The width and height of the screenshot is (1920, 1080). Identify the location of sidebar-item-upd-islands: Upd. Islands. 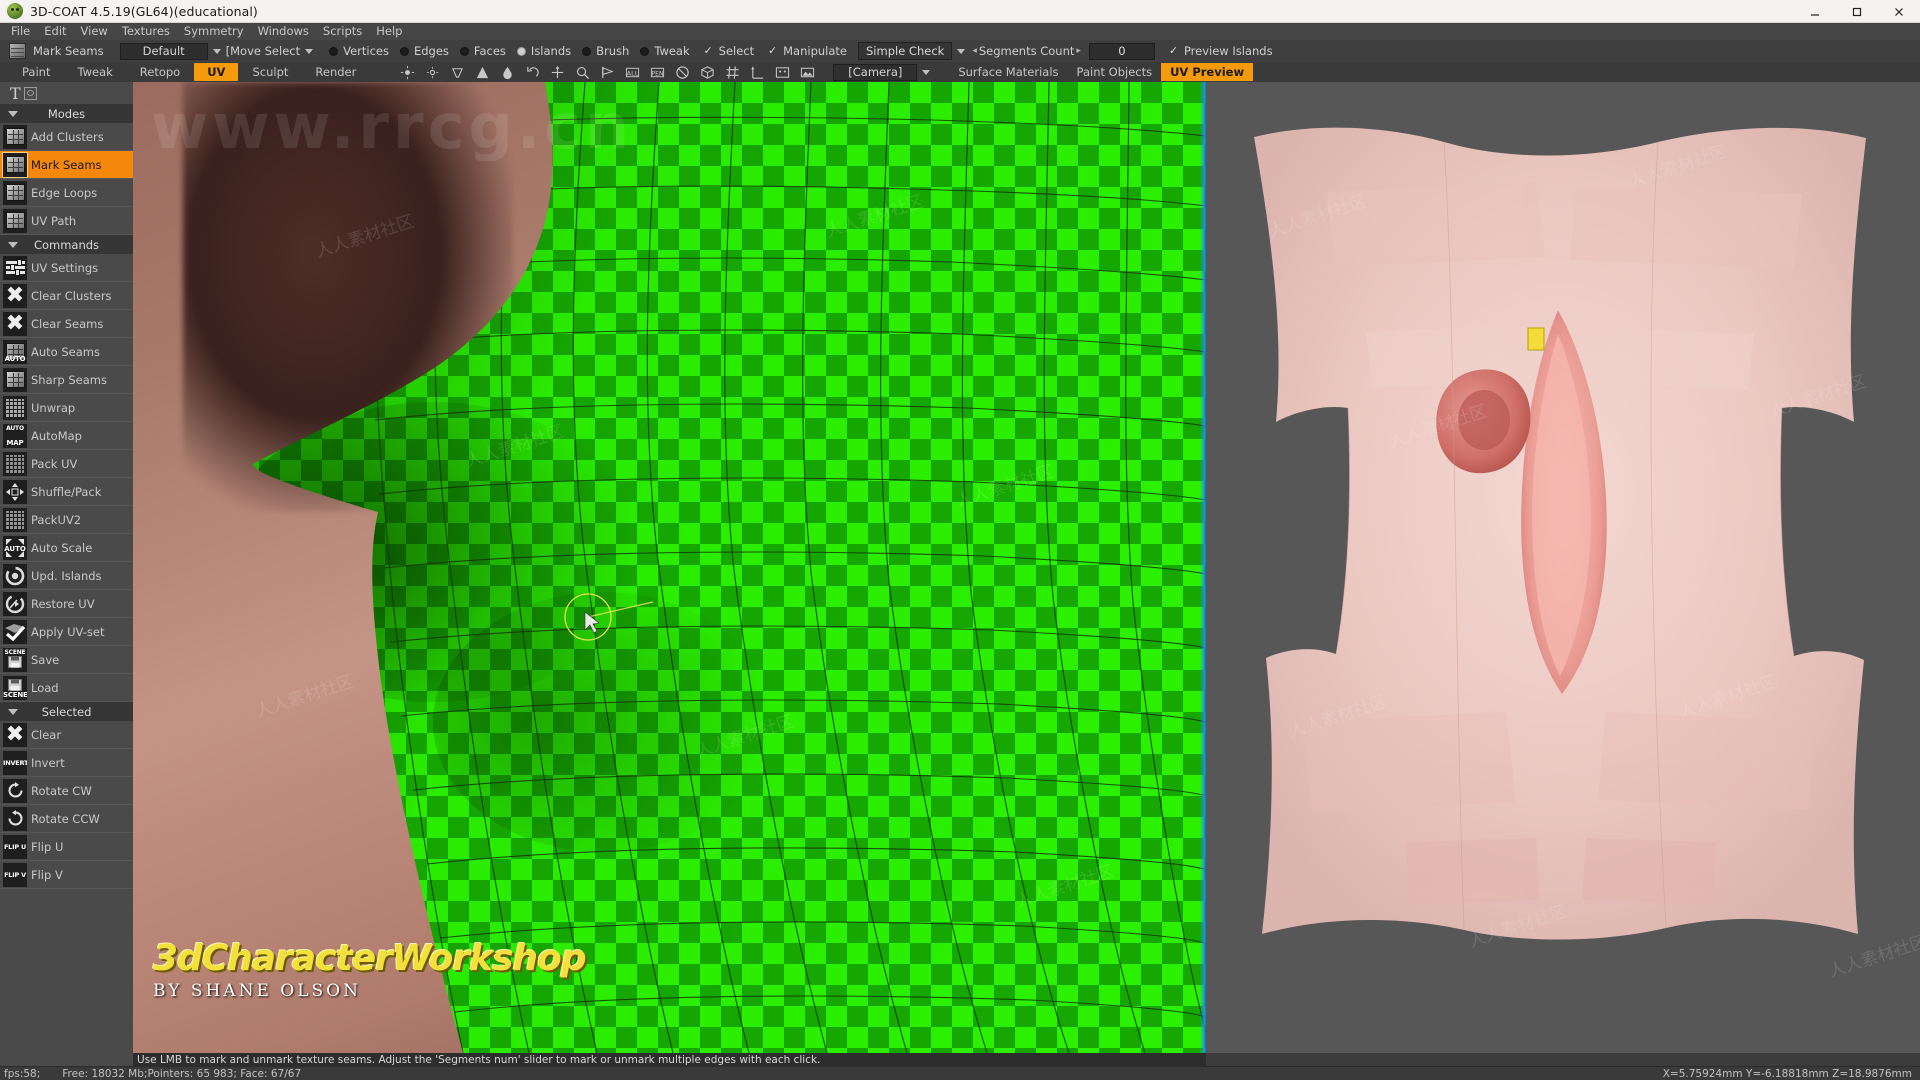
(66, 576).